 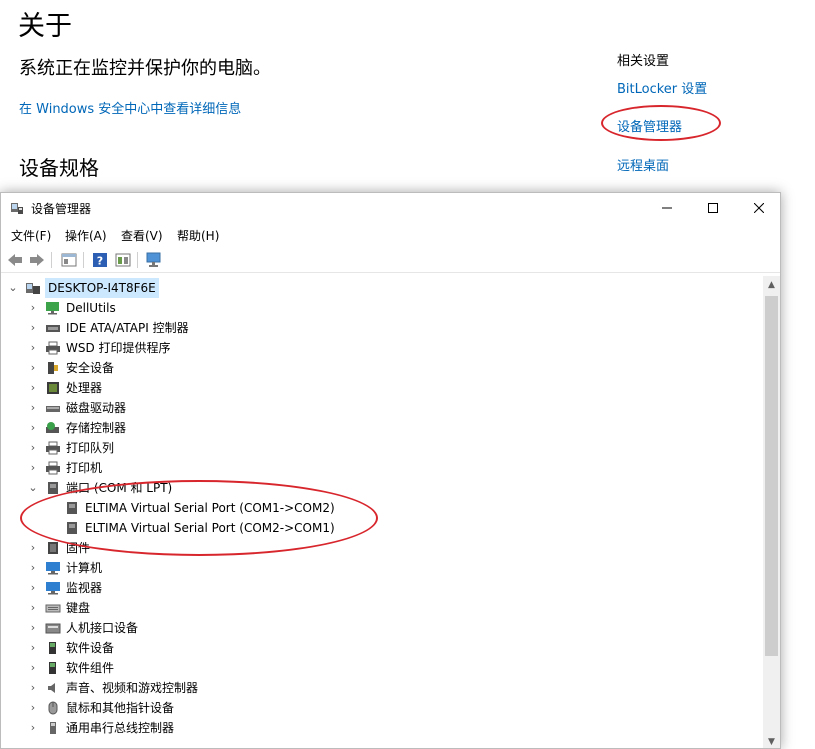 What do you see at coordinates (381, 508) in the screenshot?
I see `tree-device: ELTIMA Virtual Serial Port (COM1->COM2)` at bounding box center [381, 508].